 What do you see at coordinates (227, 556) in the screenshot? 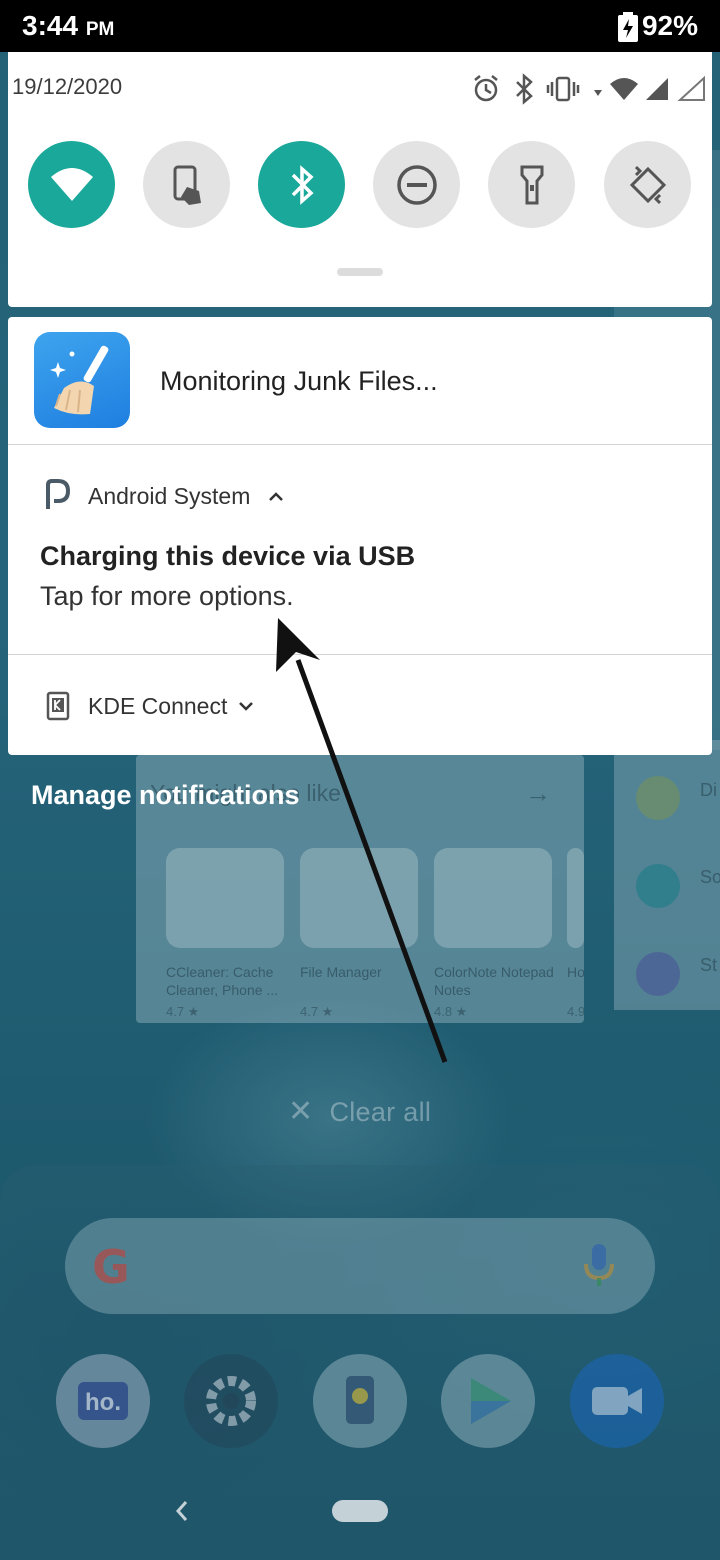
I see `notification-title: Charging this device via USB` at bounding box center [227, 556].